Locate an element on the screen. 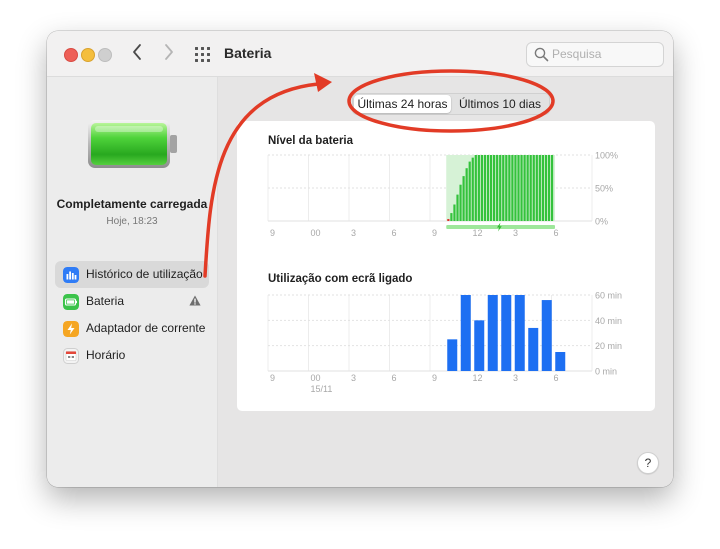 The height and width of the screenshot is (549, 720). battery-full-icon is located at coordinates (132, 144).